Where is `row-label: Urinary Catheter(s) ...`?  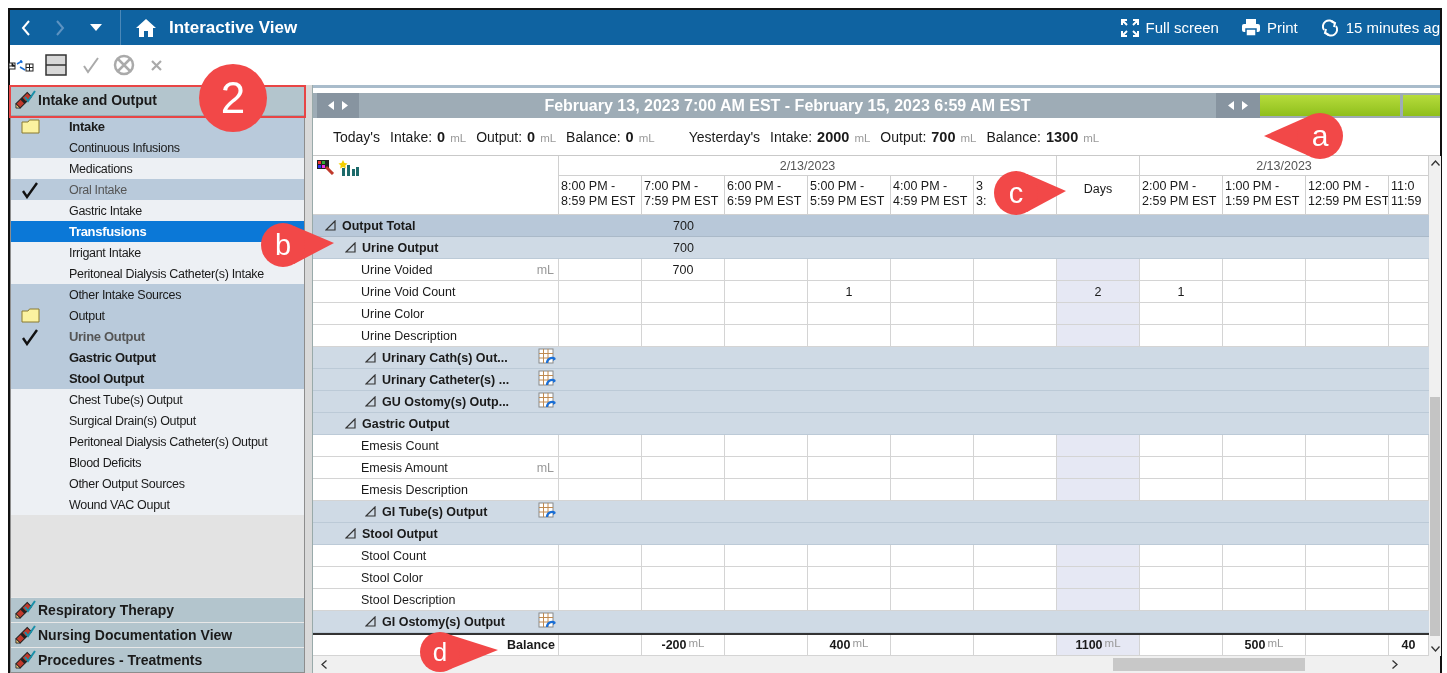 row-label: Urinary Catheter(s) ... is located at coordinates (446, 379).